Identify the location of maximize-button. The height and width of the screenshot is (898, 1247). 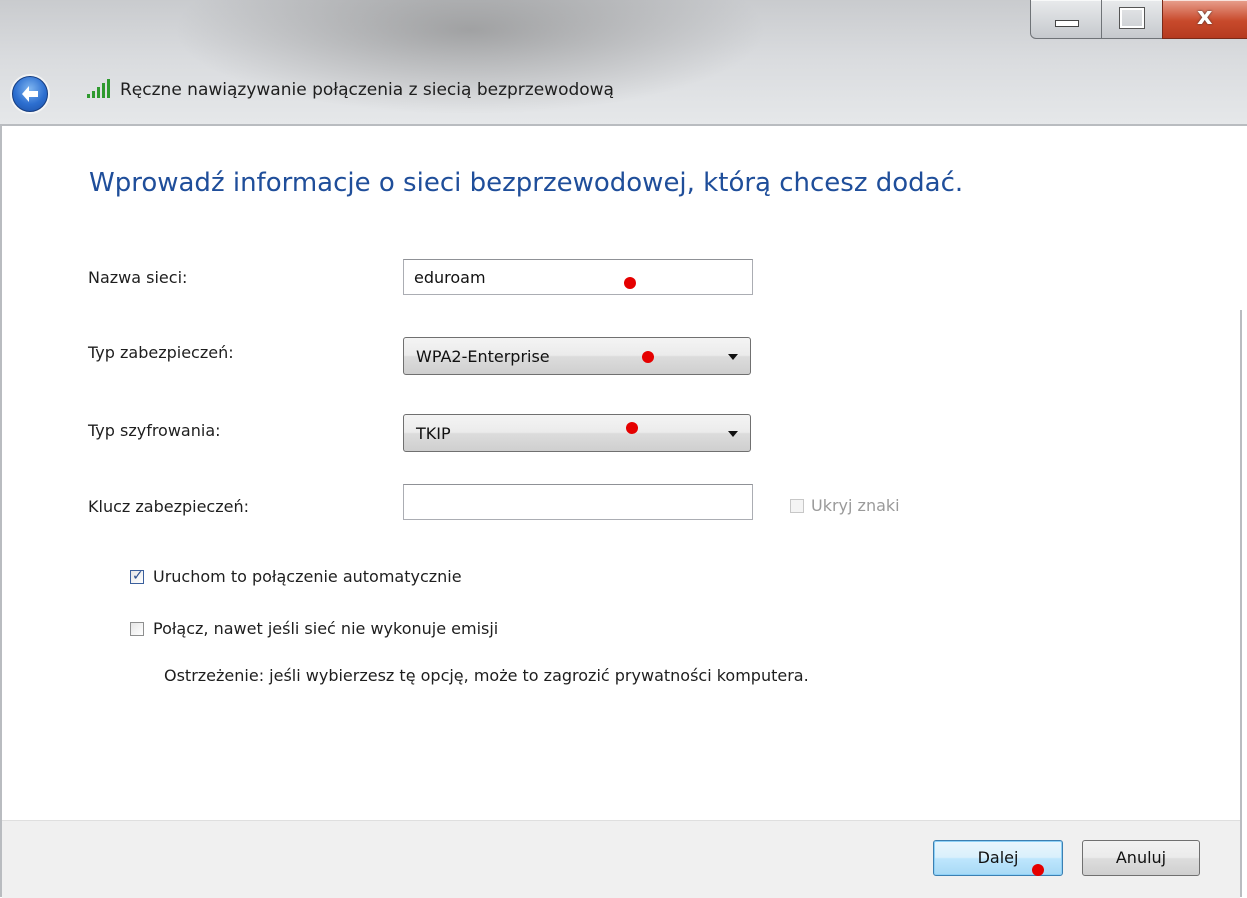
(1132, 19).